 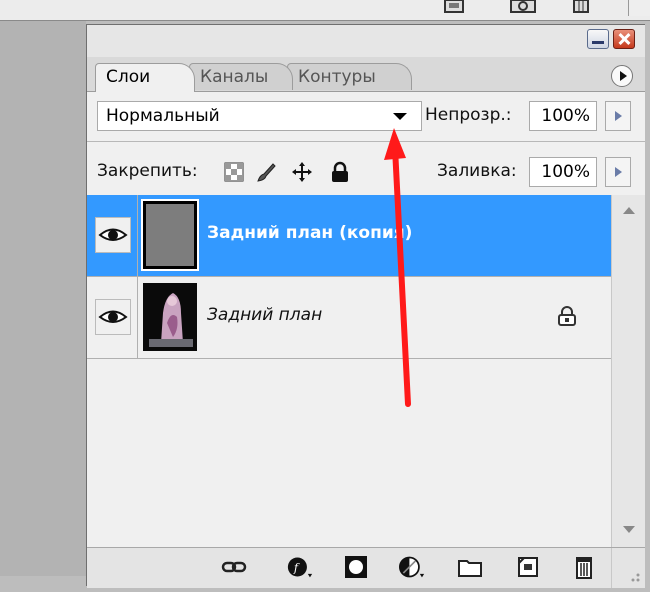 What do you see at coordinates (639, 8) in the screenshot?
I see `previous-panel-scrollbar` at bounding box center [639, 8].